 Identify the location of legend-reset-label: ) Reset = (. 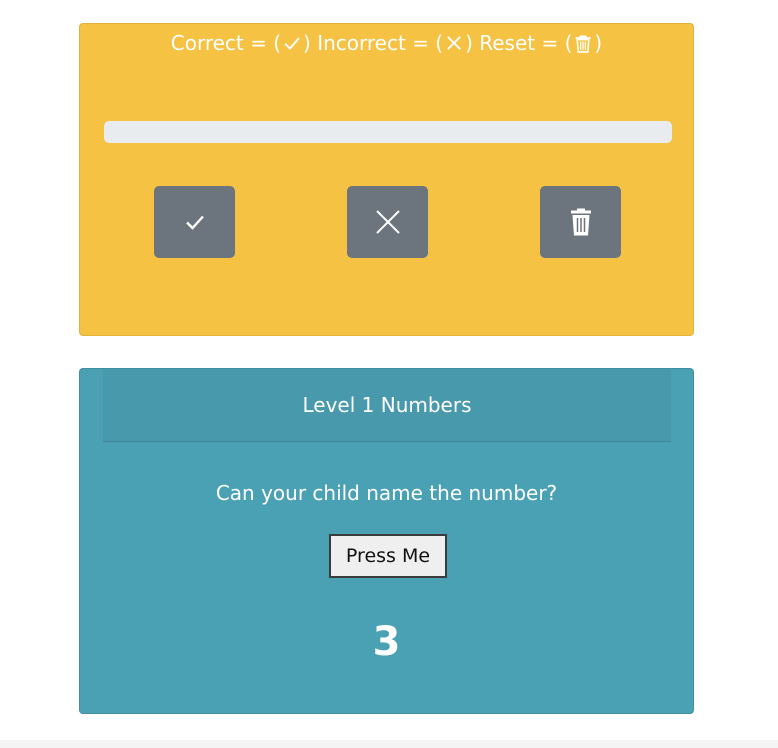
(519, 43).